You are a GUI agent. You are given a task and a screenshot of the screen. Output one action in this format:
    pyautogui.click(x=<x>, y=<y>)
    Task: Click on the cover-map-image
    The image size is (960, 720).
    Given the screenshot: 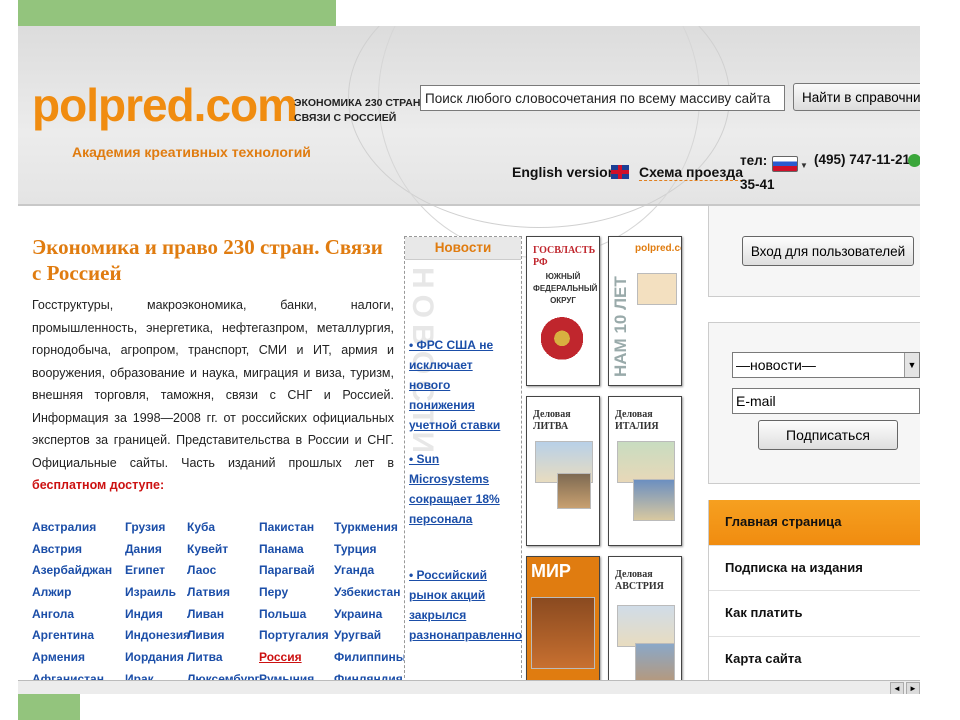 What is the action you would take?
    pyautogui.click(x=646, y=626)
    